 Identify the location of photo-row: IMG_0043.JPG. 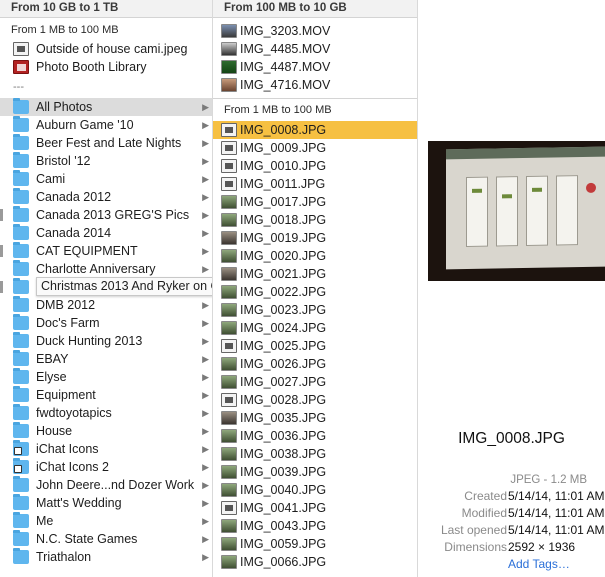
(315, 526).